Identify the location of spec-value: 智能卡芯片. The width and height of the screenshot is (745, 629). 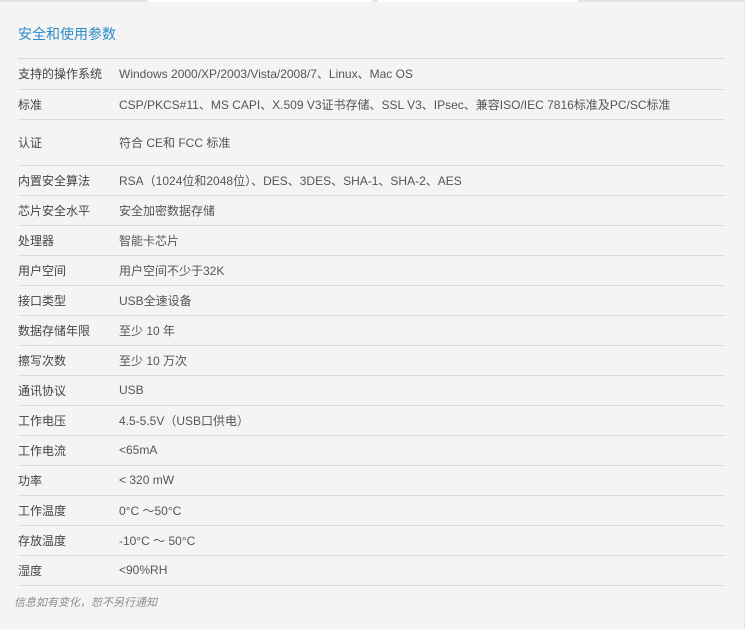
(422, 240).